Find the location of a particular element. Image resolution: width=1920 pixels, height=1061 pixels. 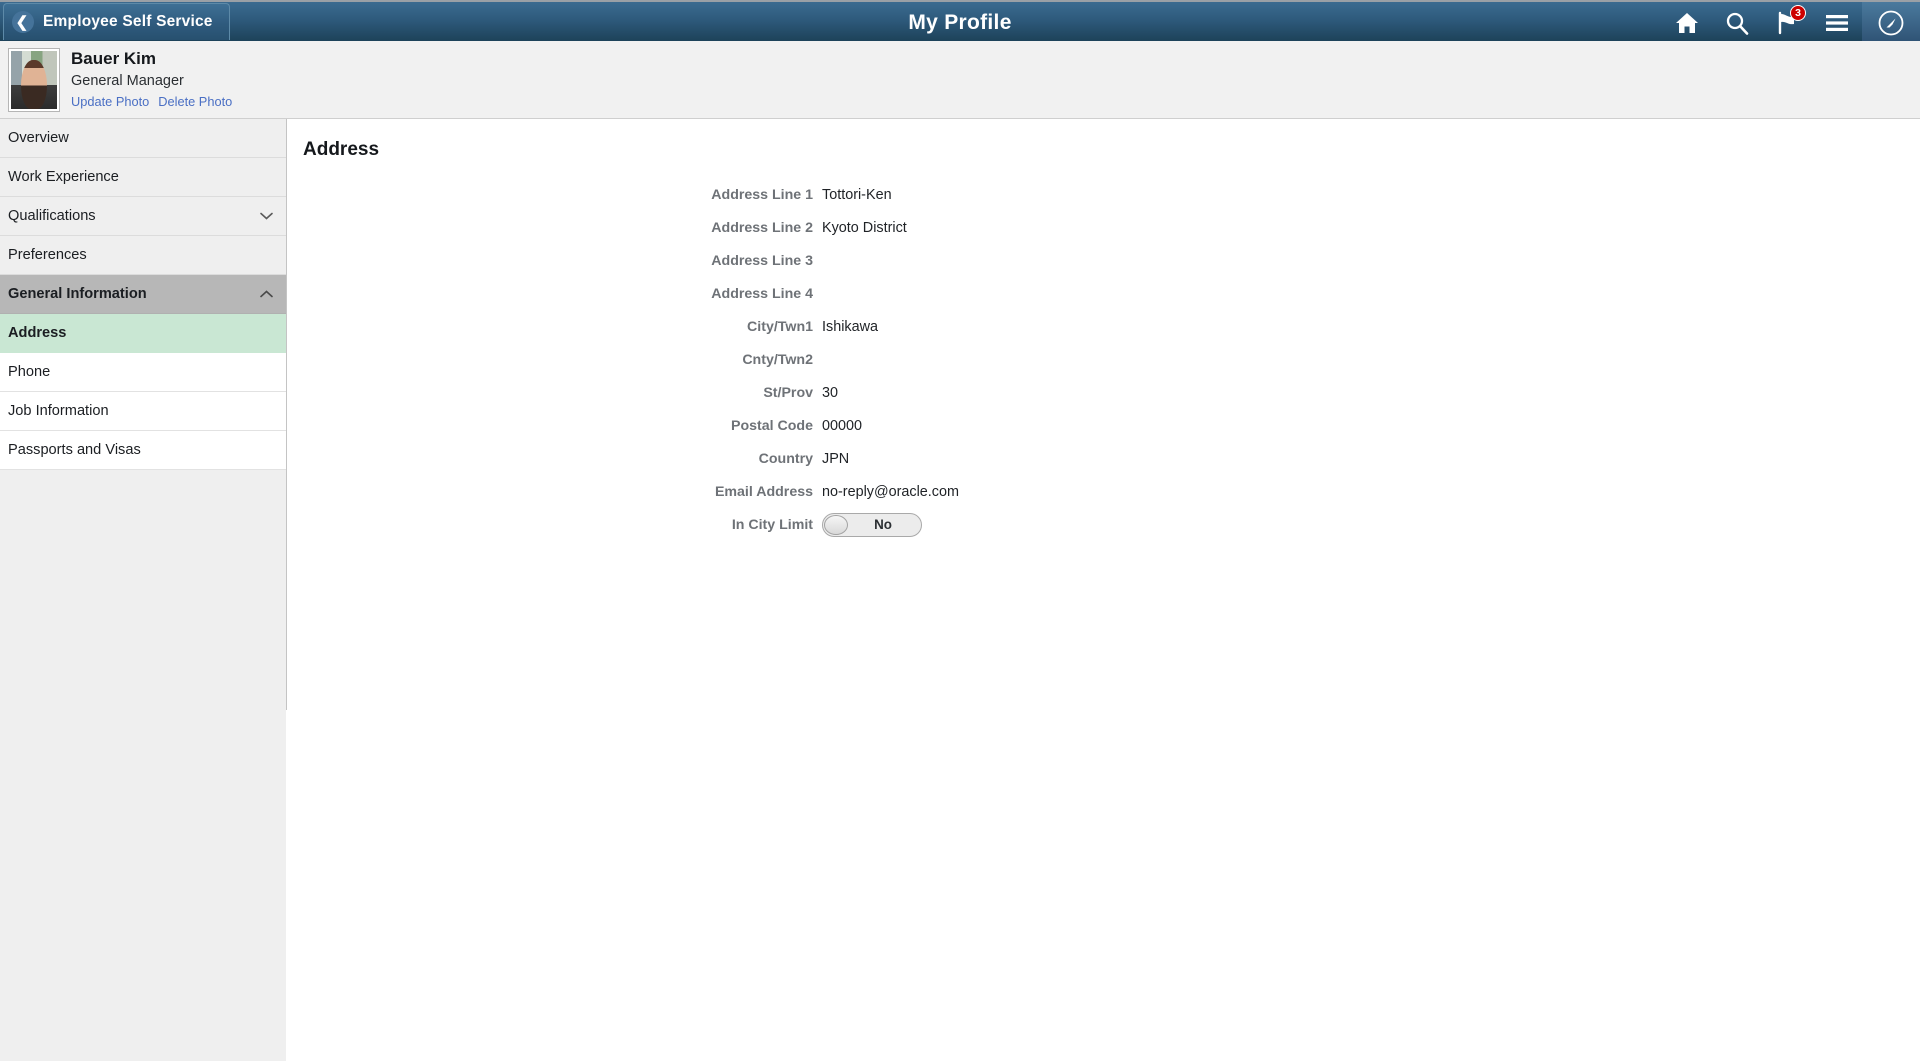

back-tab-label: Employee Self Service is located at coordinates (128, 21).